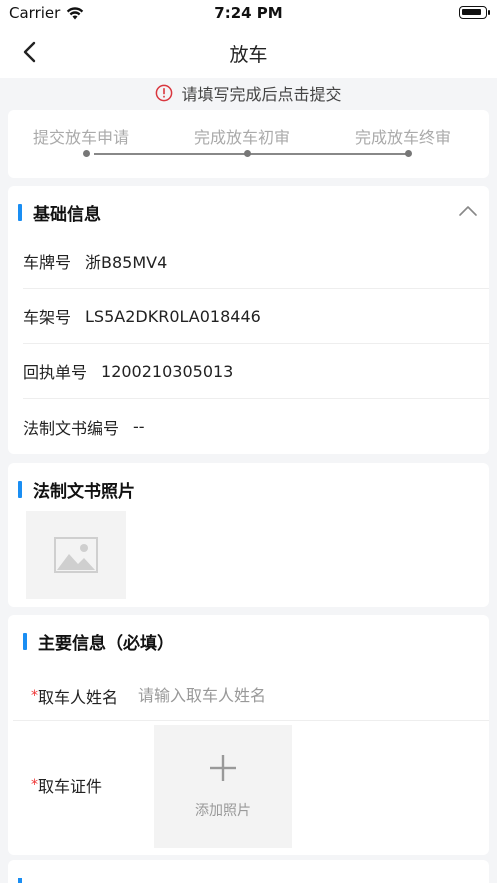  What do you see at coordinates (84, 492) in the screenshot?
I see `section-title: 法制文书照片` at bounding box center [84, 492].